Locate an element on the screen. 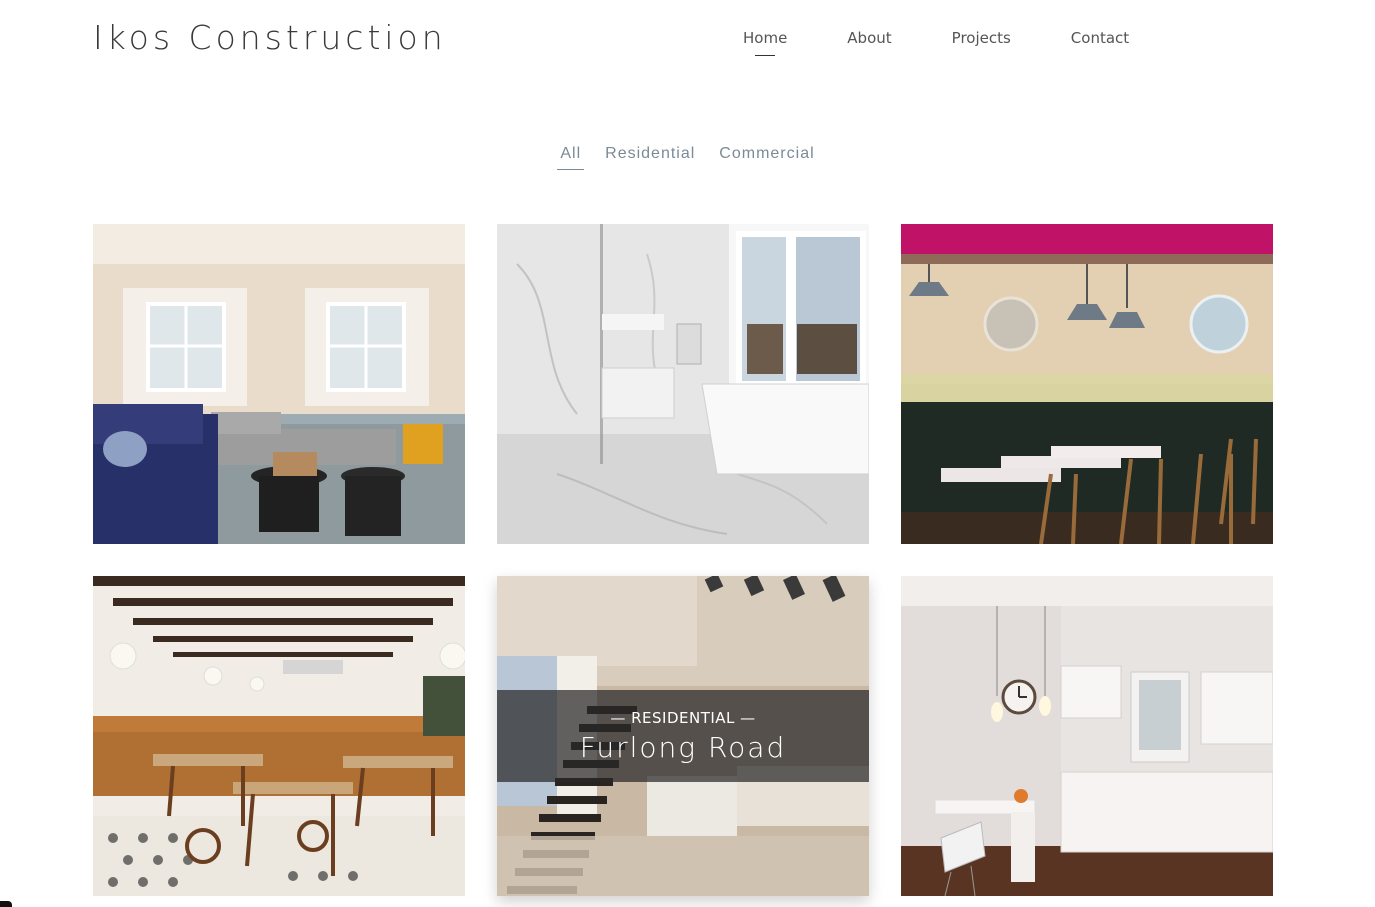 The width and height of the screenshot is (1375, 907). nav-about: About is located at coordinates (869, 38).